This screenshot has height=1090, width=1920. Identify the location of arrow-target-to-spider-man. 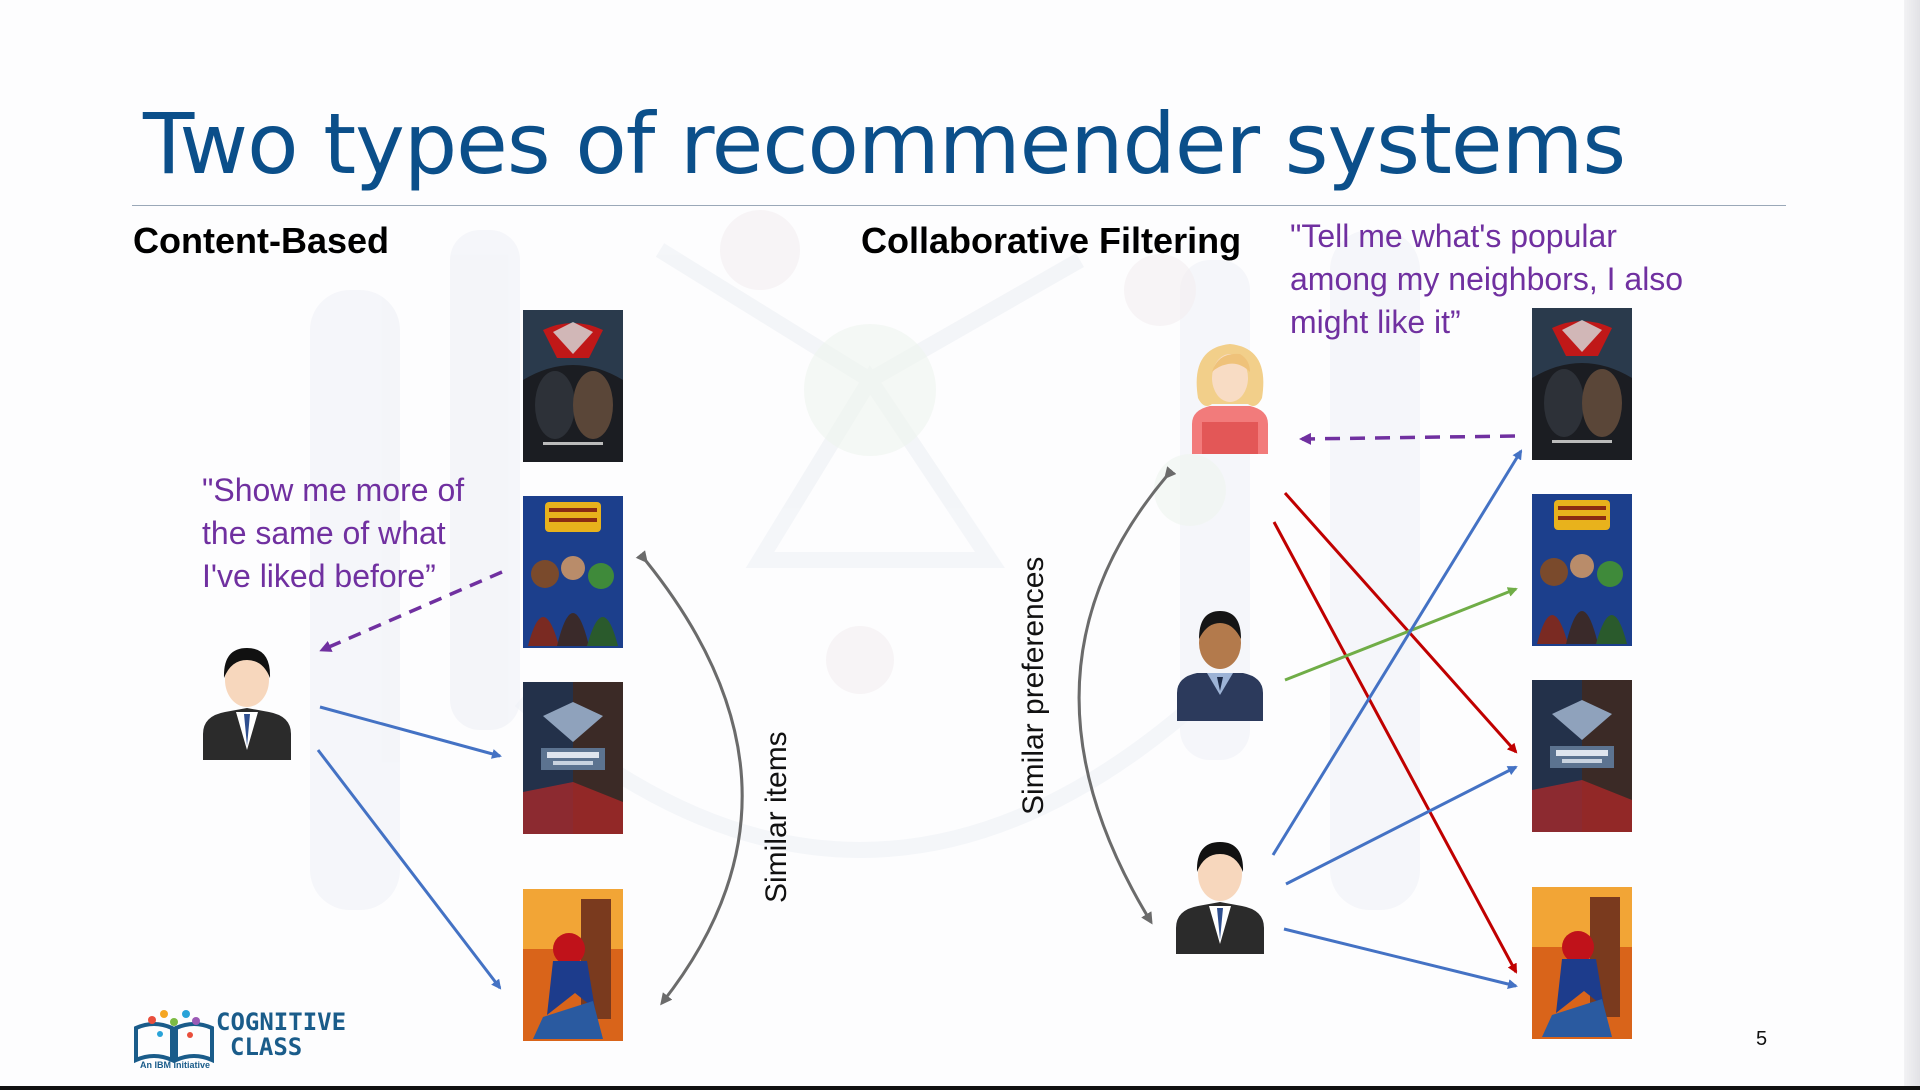
(1400, 958).